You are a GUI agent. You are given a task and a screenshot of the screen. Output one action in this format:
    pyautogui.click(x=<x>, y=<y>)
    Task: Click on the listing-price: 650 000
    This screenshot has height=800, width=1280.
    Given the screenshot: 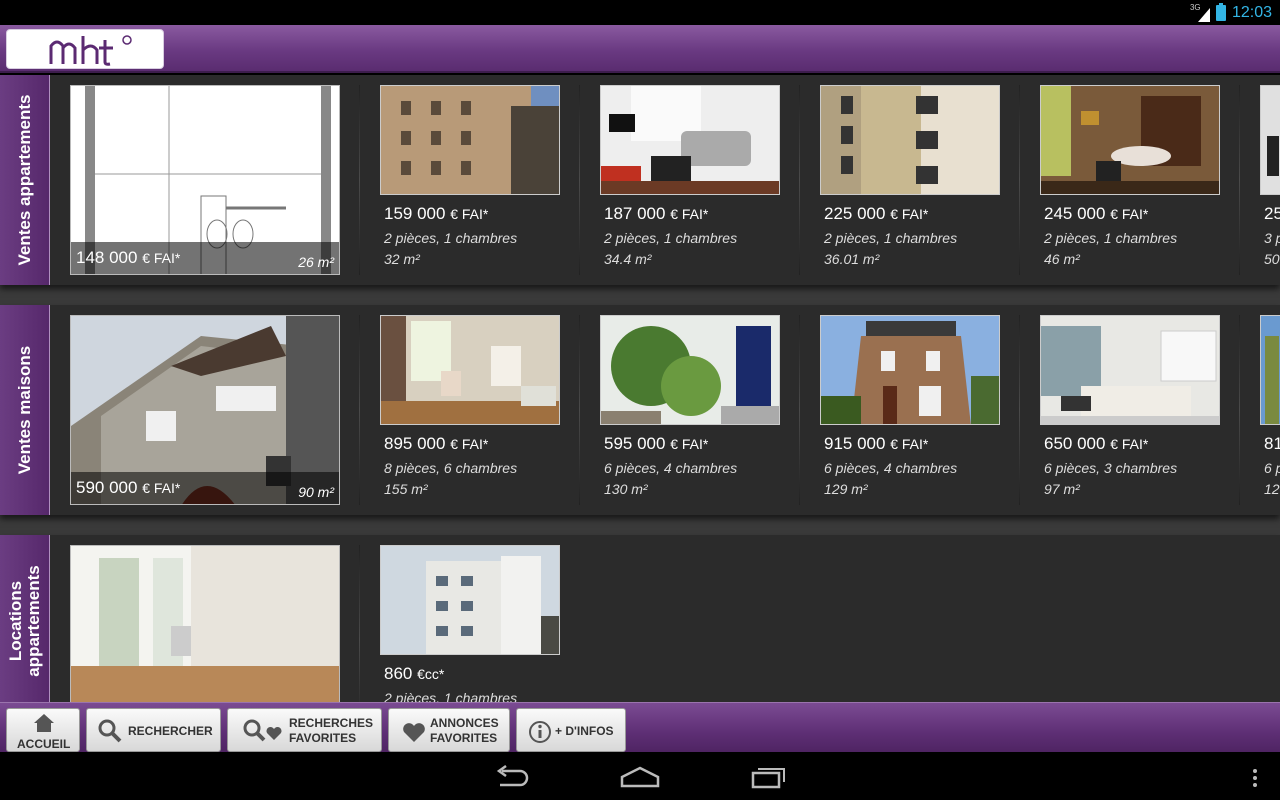 What is the action you would take?
    pyautogui.click(x=1075, y=443)
    